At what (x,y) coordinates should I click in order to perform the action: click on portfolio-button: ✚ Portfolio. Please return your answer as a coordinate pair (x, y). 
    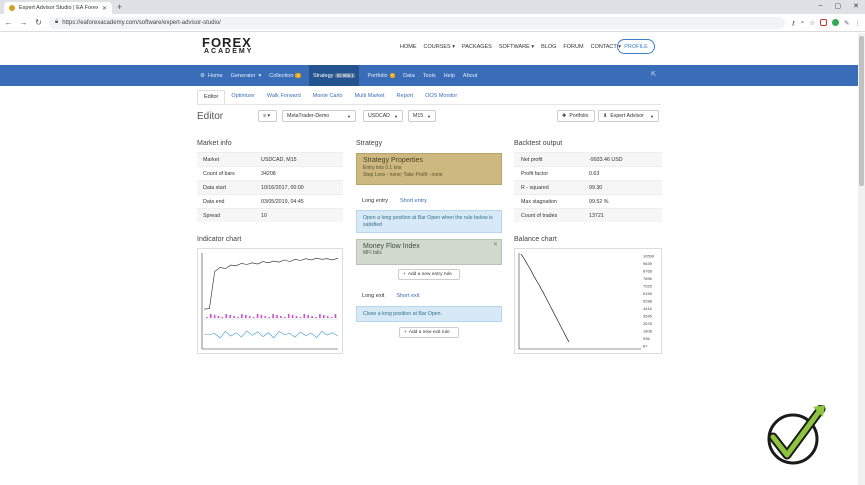
    Looking at the image, I should click on (576, 116).